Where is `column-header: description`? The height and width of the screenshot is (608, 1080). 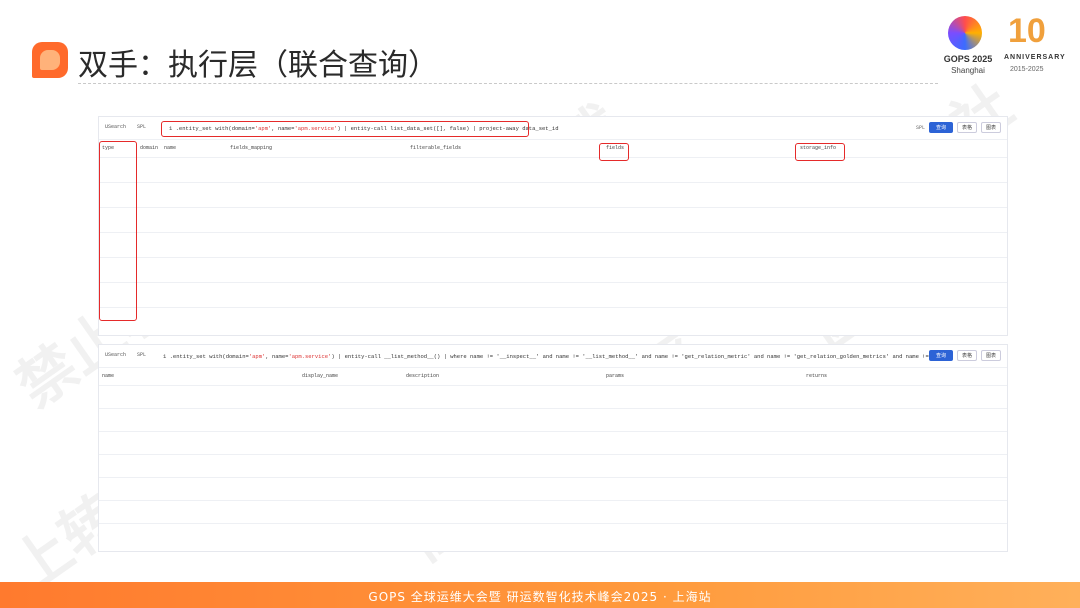 column-header: description is located at coordinates (503, 376).